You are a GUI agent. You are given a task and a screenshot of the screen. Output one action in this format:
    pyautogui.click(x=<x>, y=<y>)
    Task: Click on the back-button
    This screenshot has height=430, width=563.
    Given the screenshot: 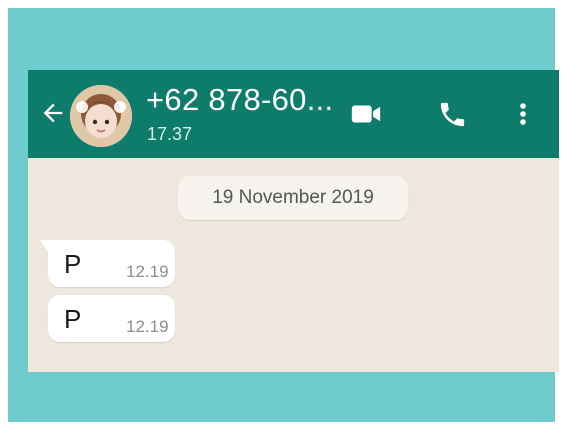 What is the action you would take?
    pyautogui.click(x=53, y=113)
    